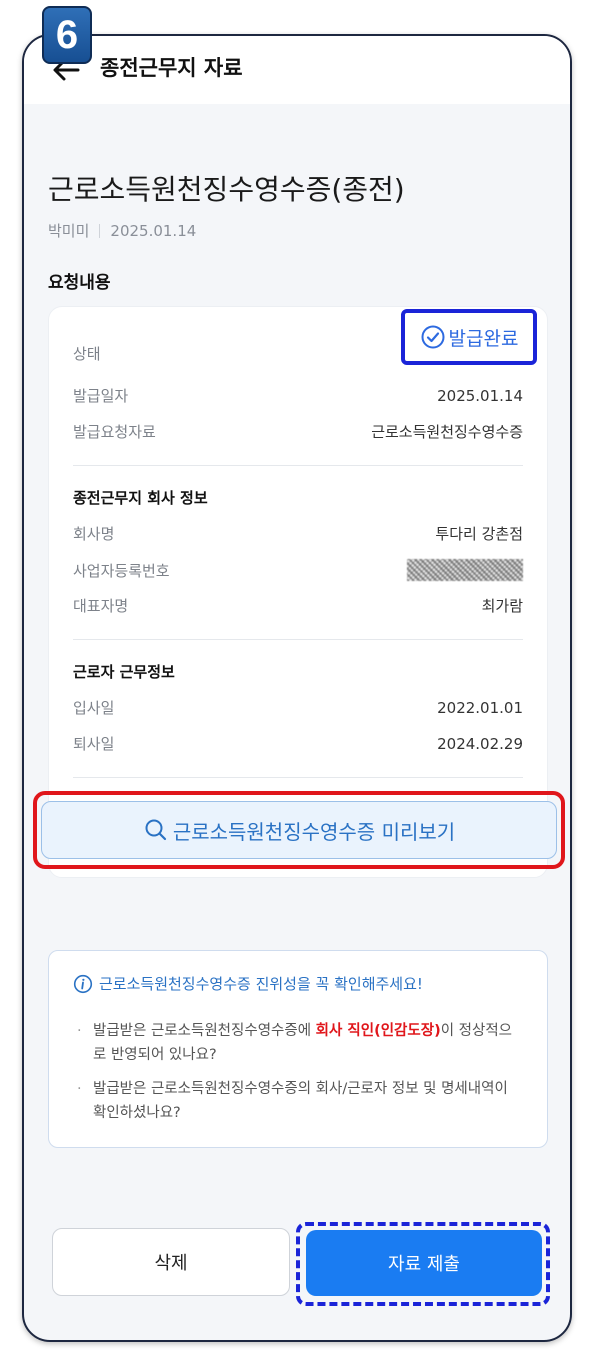  Describe the element at coordinates (298, 743) in the screenshot. I see `leave-date-row: 퇴사일 2024.02.29` at that location.